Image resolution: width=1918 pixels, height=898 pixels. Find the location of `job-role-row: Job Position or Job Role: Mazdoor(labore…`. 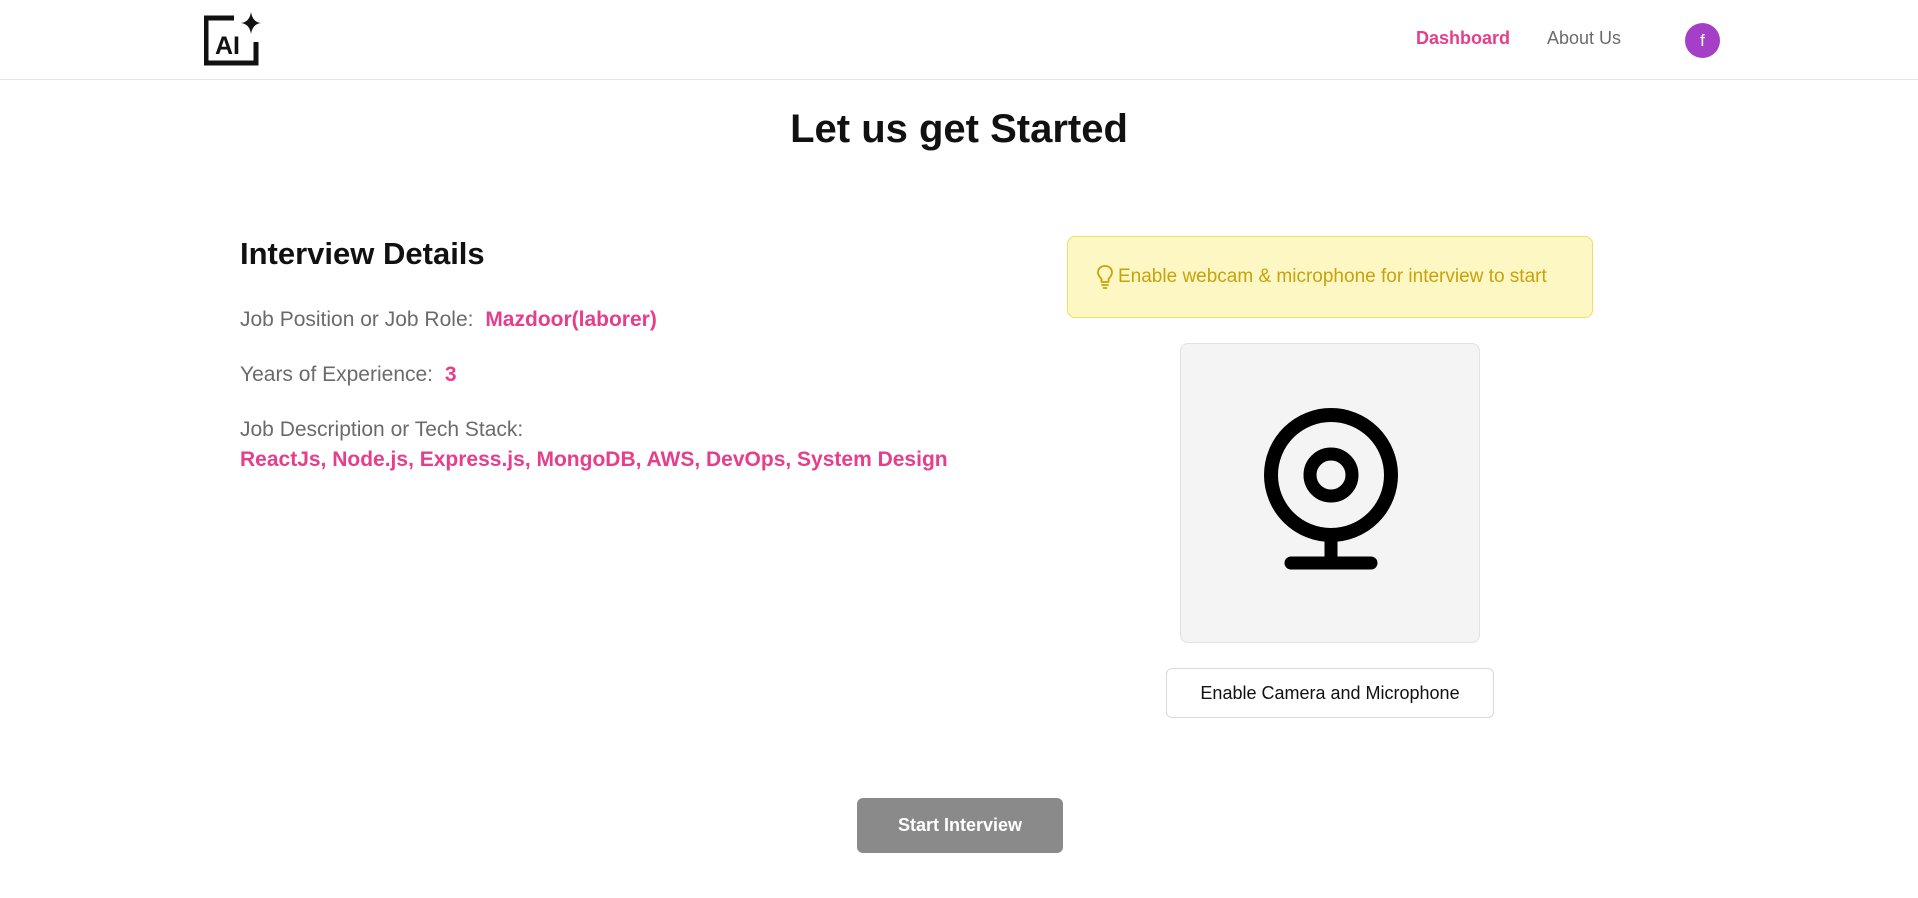

job-role-row: Job Position or Job Role: Mazdoor(labore… is located at coordinates (448, 320).